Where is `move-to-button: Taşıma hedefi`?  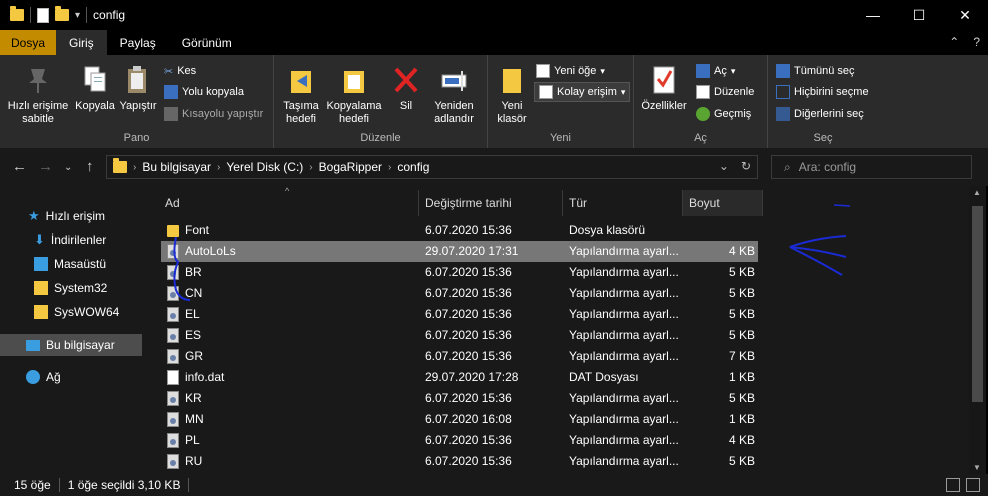
move-to-button: Taşıma hedefi is located at coordinates (301, 94).